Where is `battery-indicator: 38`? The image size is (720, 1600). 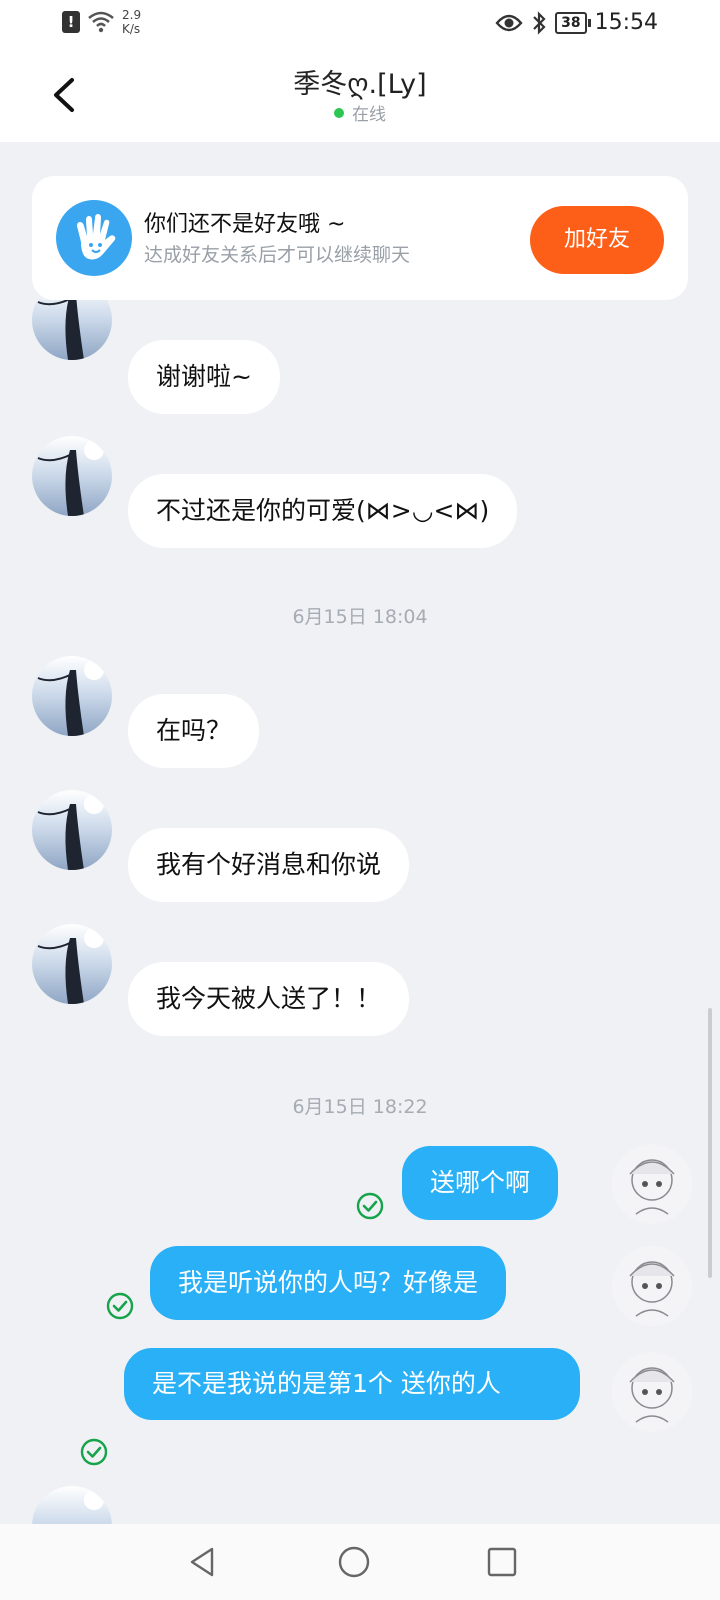
battery-indicator: 38 is located at coordinates (573, 22).